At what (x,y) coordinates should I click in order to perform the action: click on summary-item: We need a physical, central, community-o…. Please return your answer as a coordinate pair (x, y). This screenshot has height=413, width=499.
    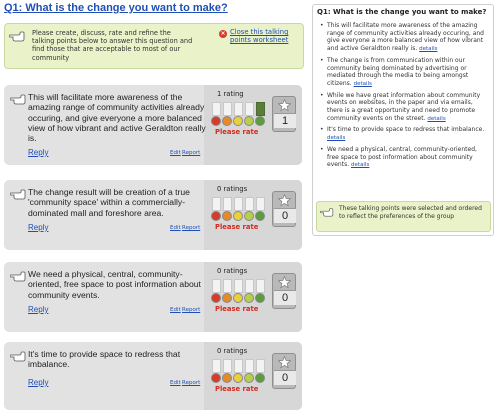
    Looking at the image, I should click on (403, 158).